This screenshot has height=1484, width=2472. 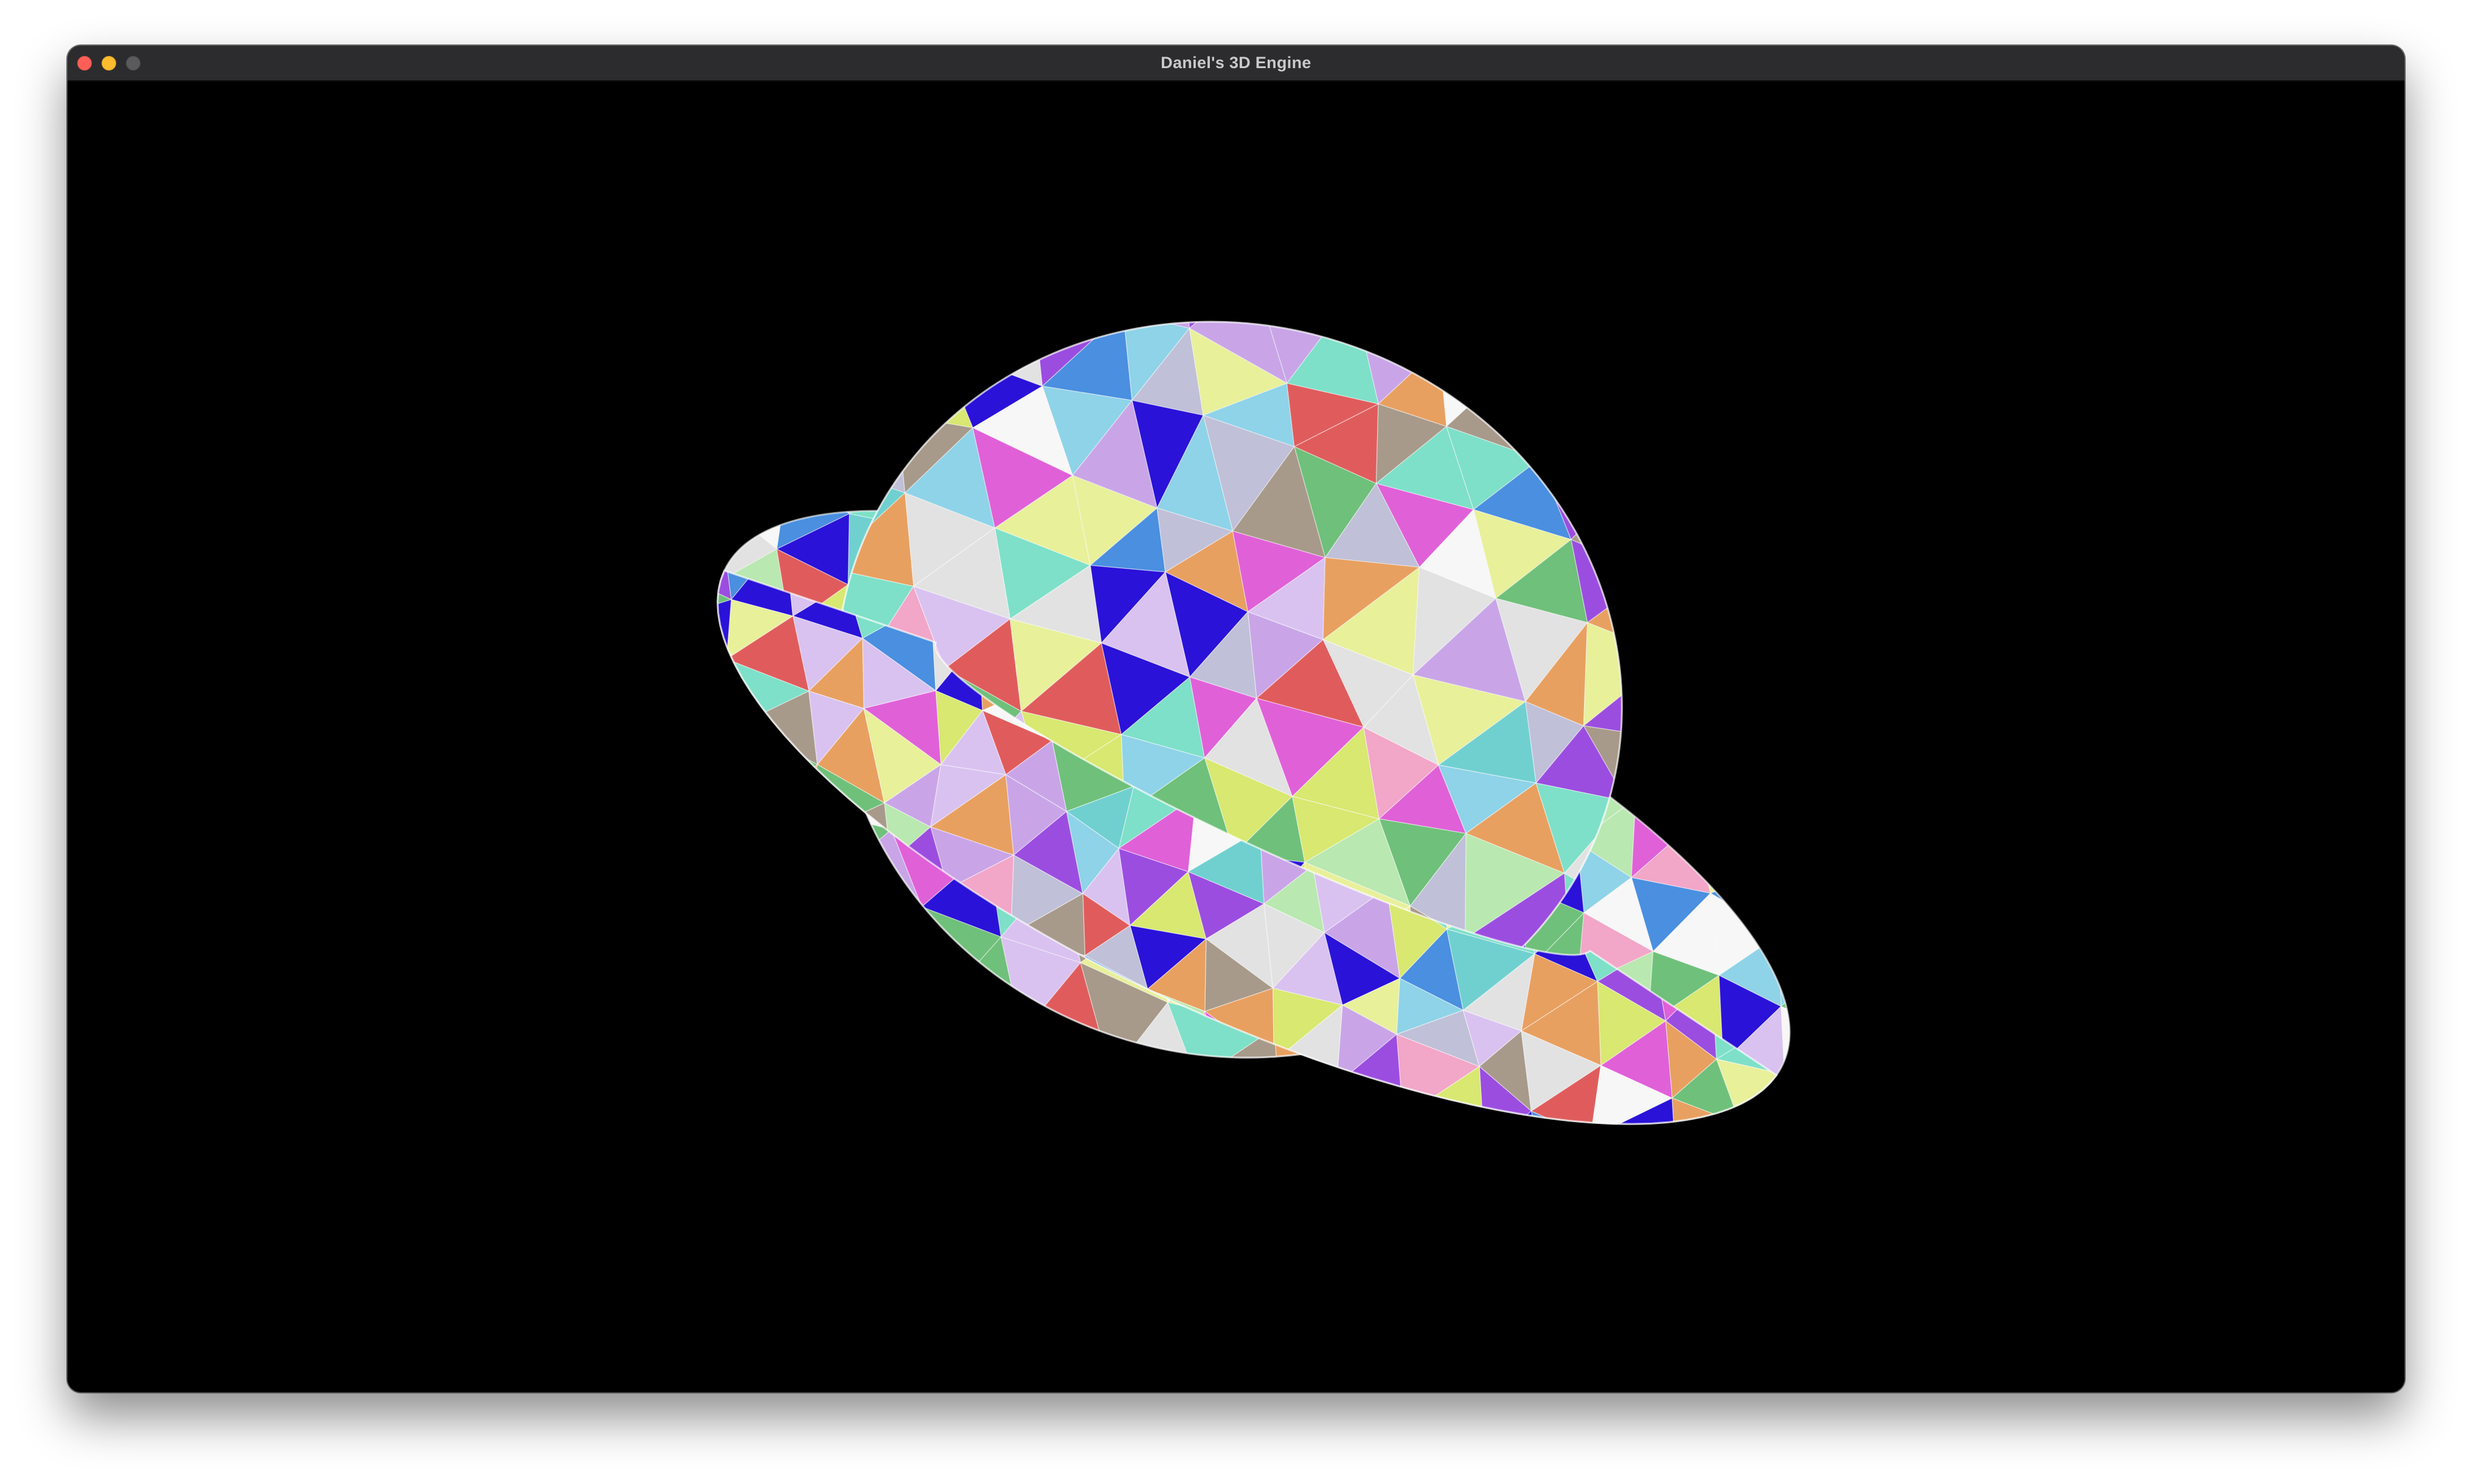 I want to click on title-bar: Daniel's 3D Engine, so click(x=1236, y=63).